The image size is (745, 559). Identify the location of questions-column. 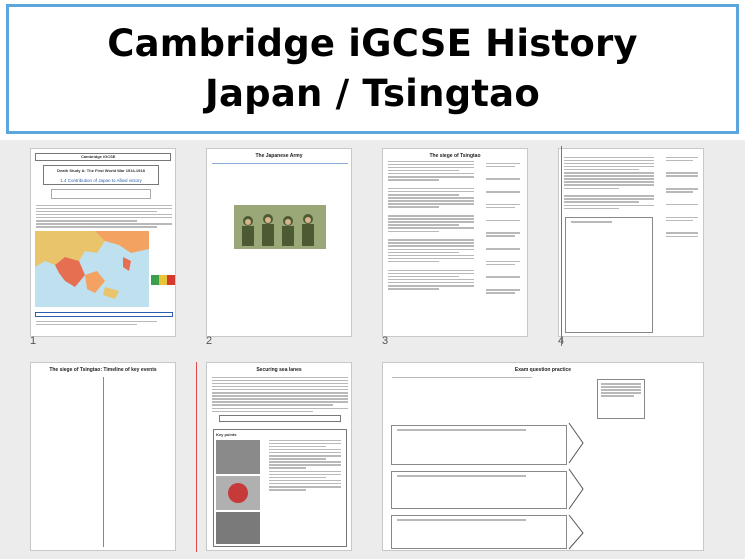
(503, 247).